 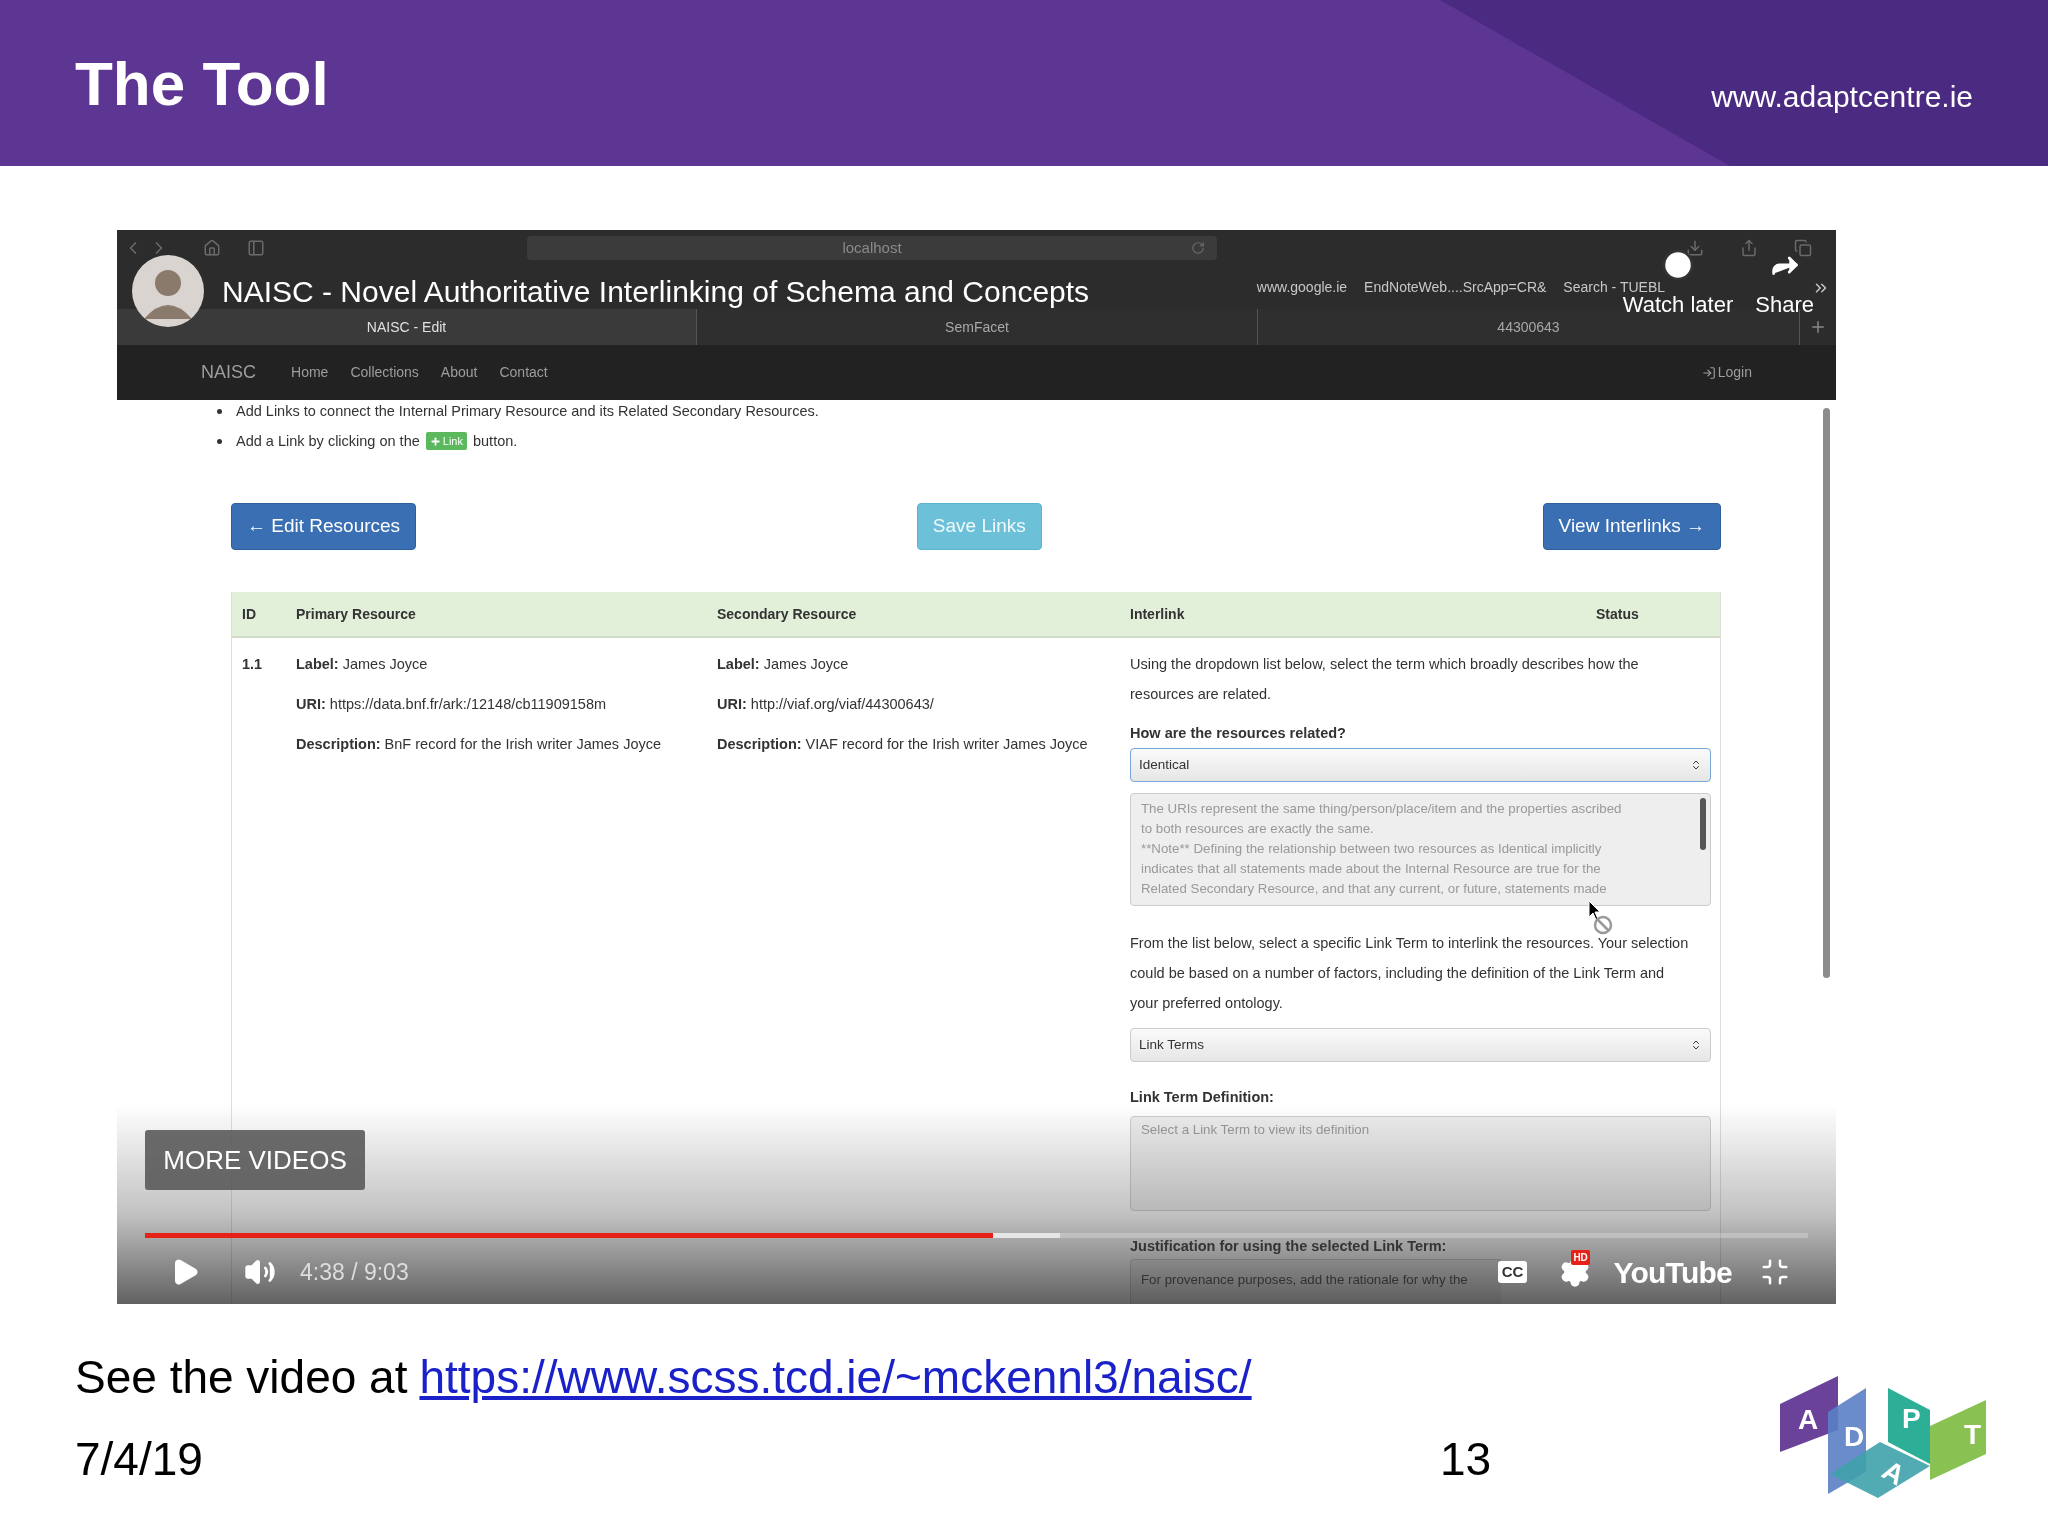 I want to click on action-button: ← Edit Resources, so click(x=324, y=526).